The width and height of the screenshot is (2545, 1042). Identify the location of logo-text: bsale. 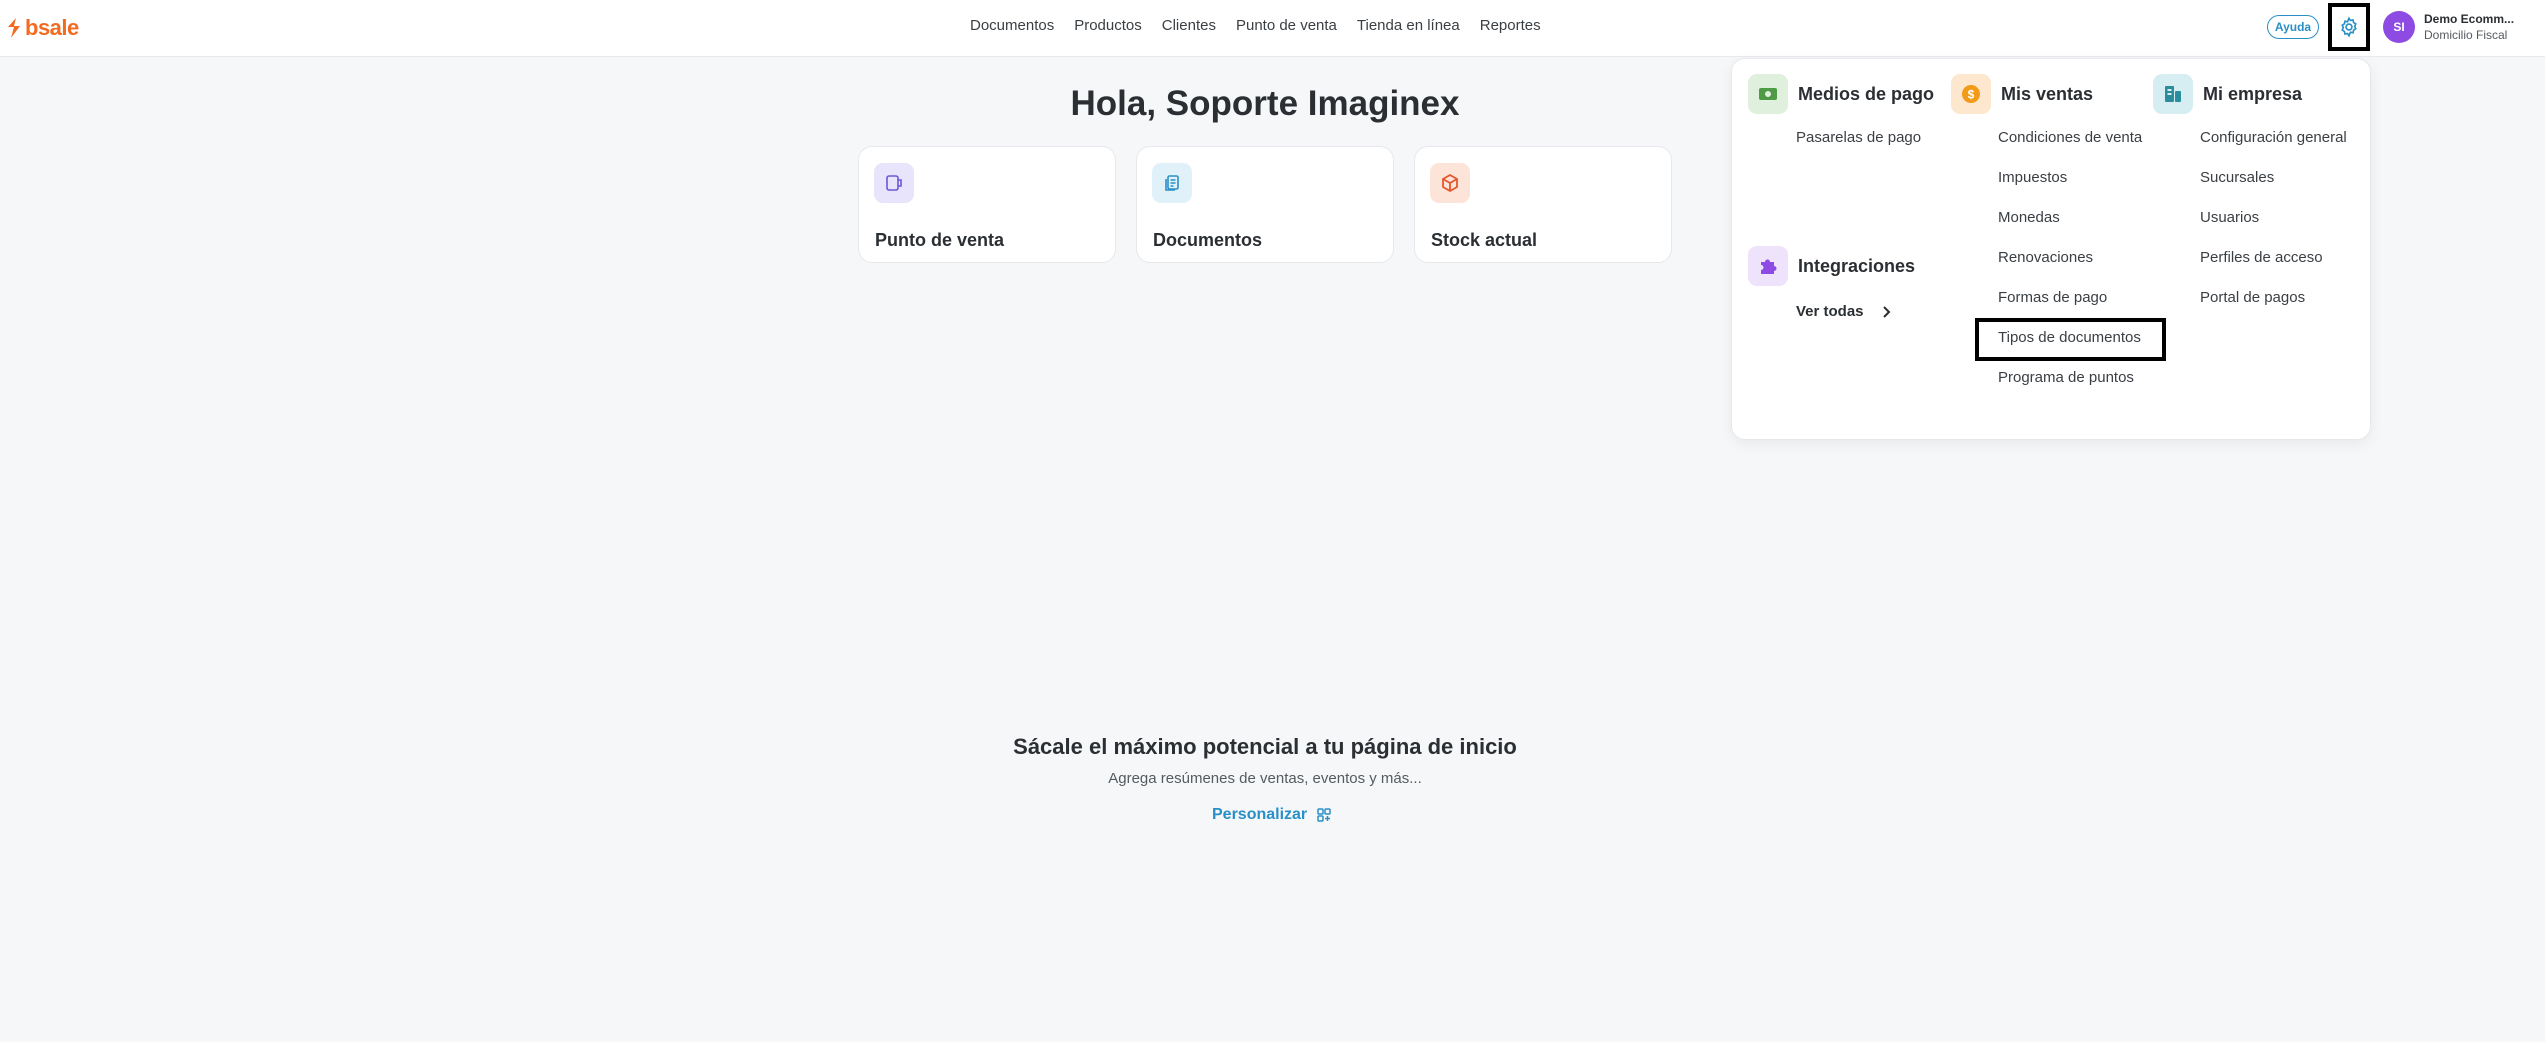
(52, 27).